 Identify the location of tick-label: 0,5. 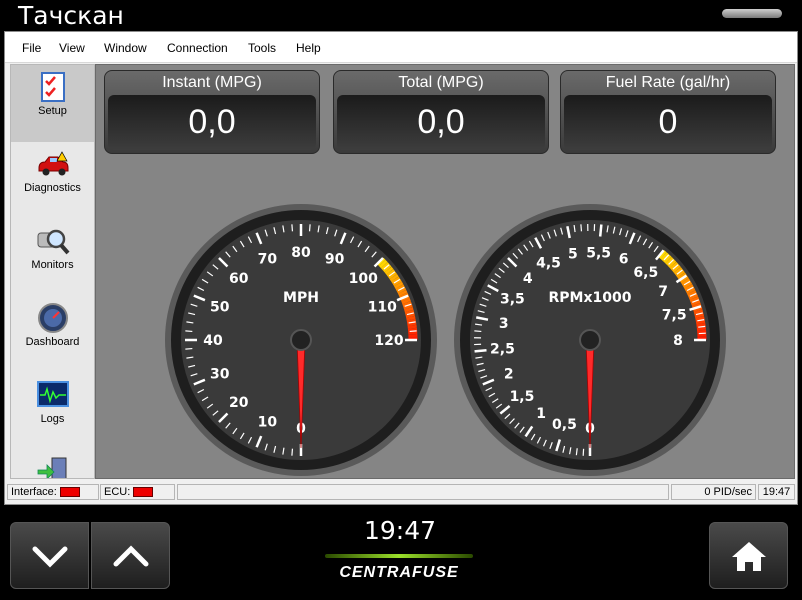
(564, 425).